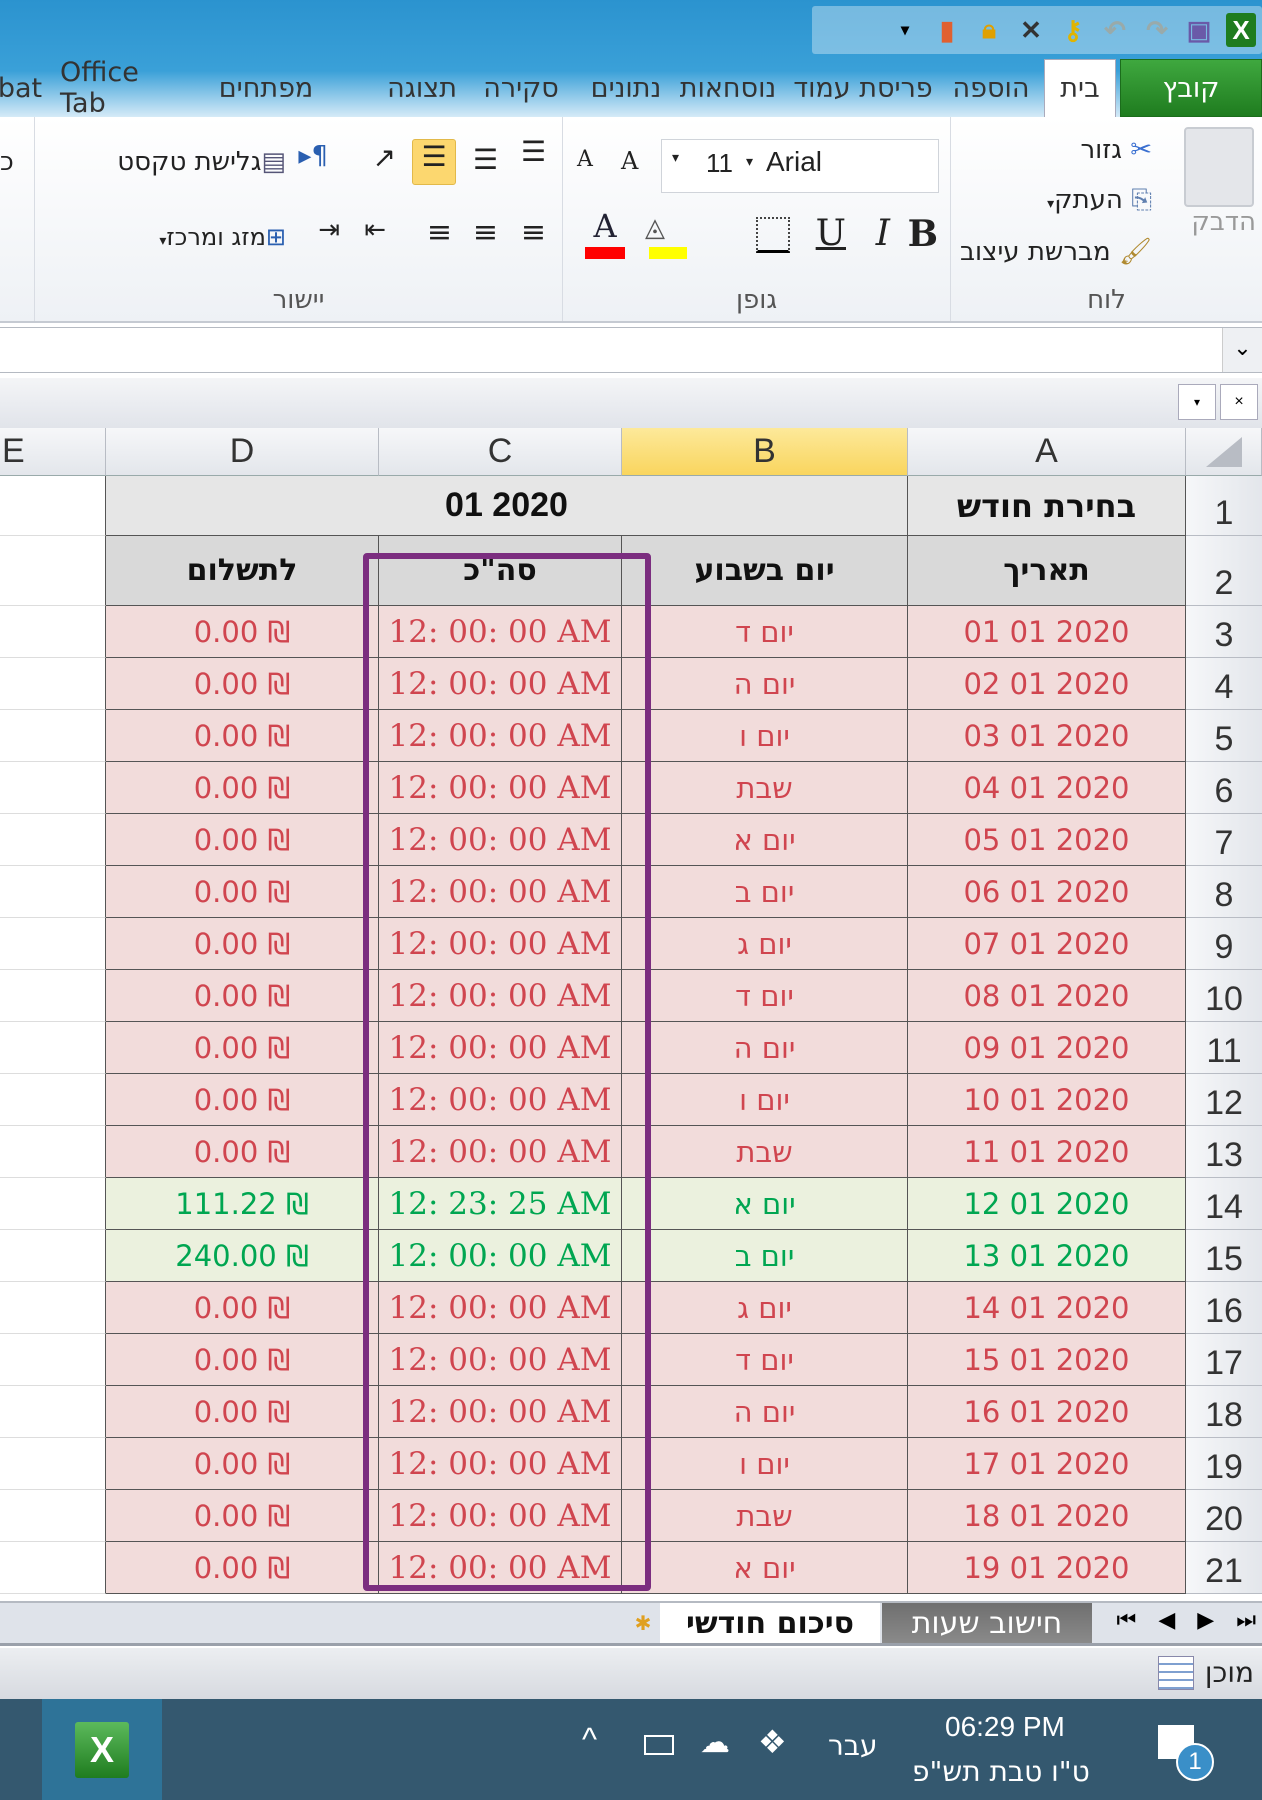 This screenshot has width=1262, height=1800. I want to click on increase-indent-icon: ⇤, so click(375, 230).